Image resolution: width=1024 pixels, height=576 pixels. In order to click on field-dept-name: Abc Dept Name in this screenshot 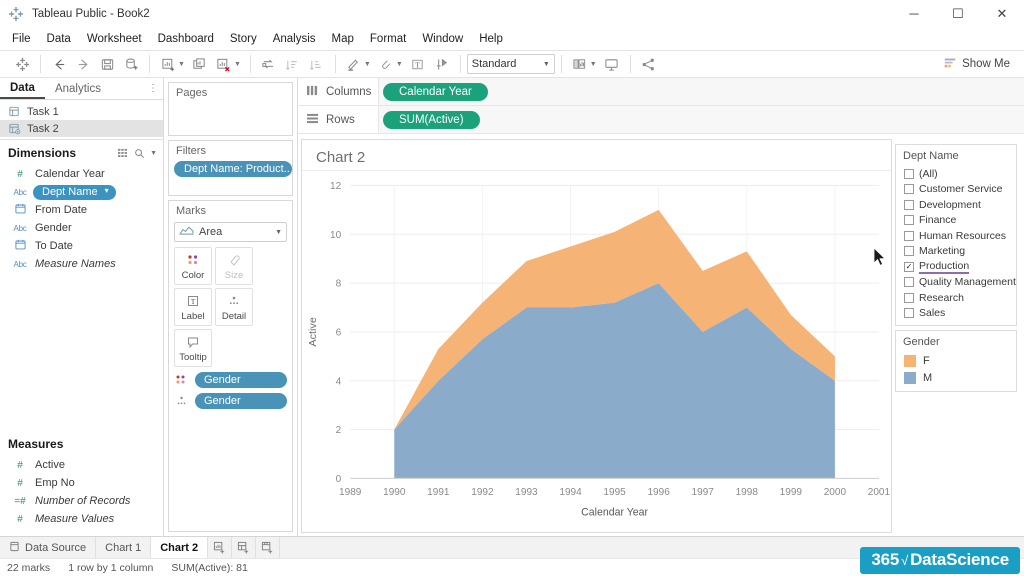, I will do `click(81, 192)`.